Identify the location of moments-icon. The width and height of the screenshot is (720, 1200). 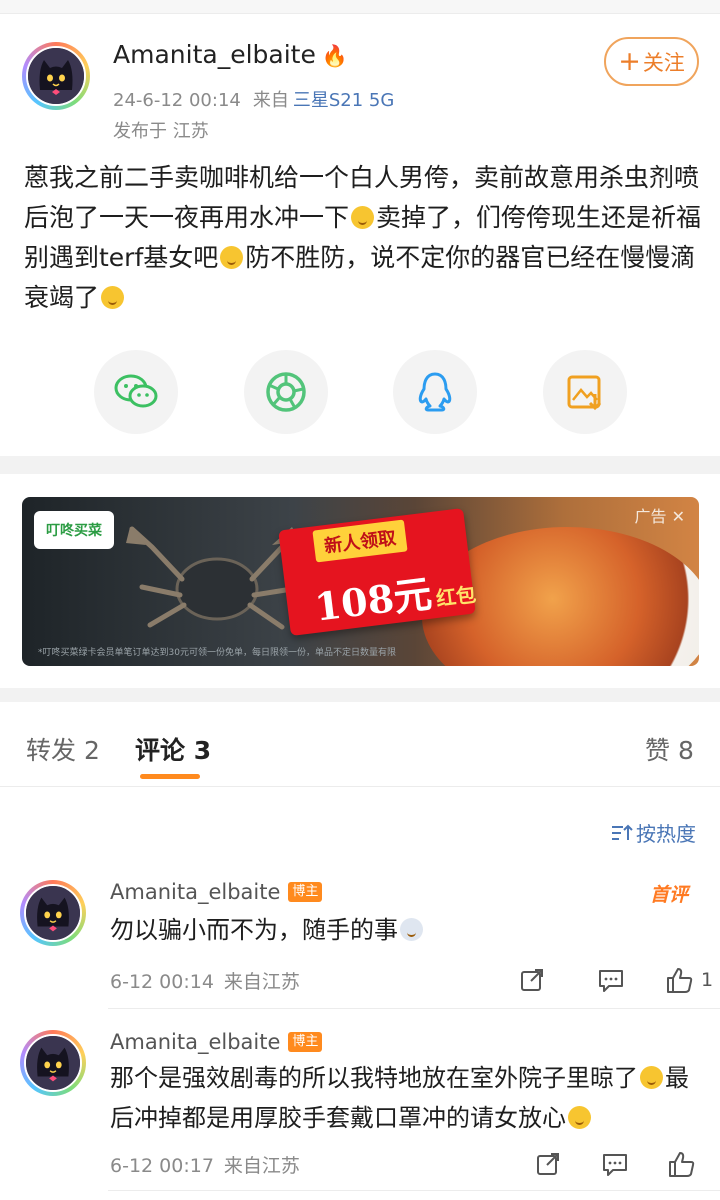
(286, 392).